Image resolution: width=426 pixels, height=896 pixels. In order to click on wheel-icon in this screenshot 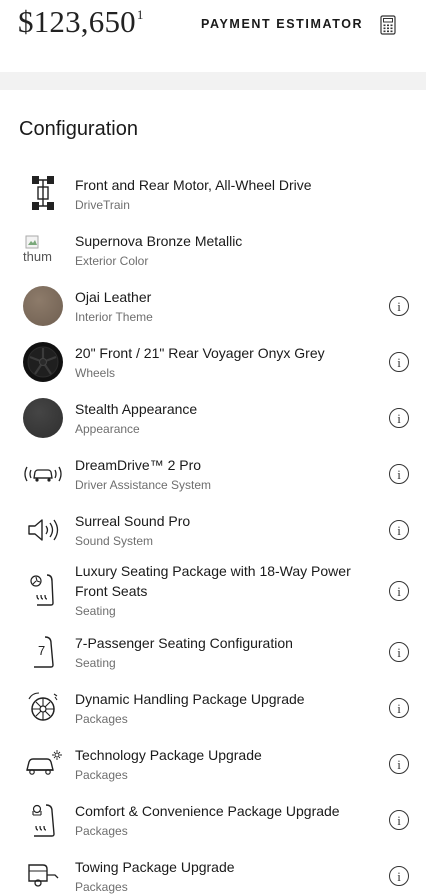, I will do `click(43, 362)`.